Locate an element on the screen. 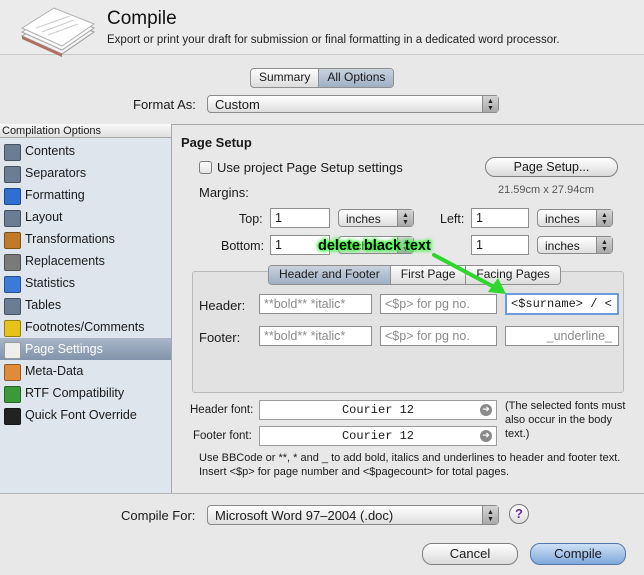  right-margin-unit-popup: inches ▲ ▼ is located at coordinates (575, 245).